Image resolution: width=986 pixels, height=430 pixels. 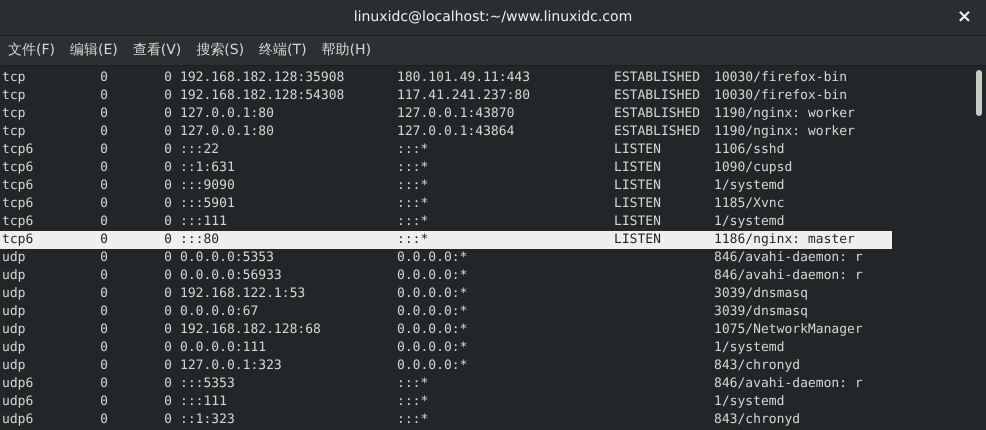 I want to click on local-address-cell-text: 192.168.122.1:53, so click(x=242, y=294).